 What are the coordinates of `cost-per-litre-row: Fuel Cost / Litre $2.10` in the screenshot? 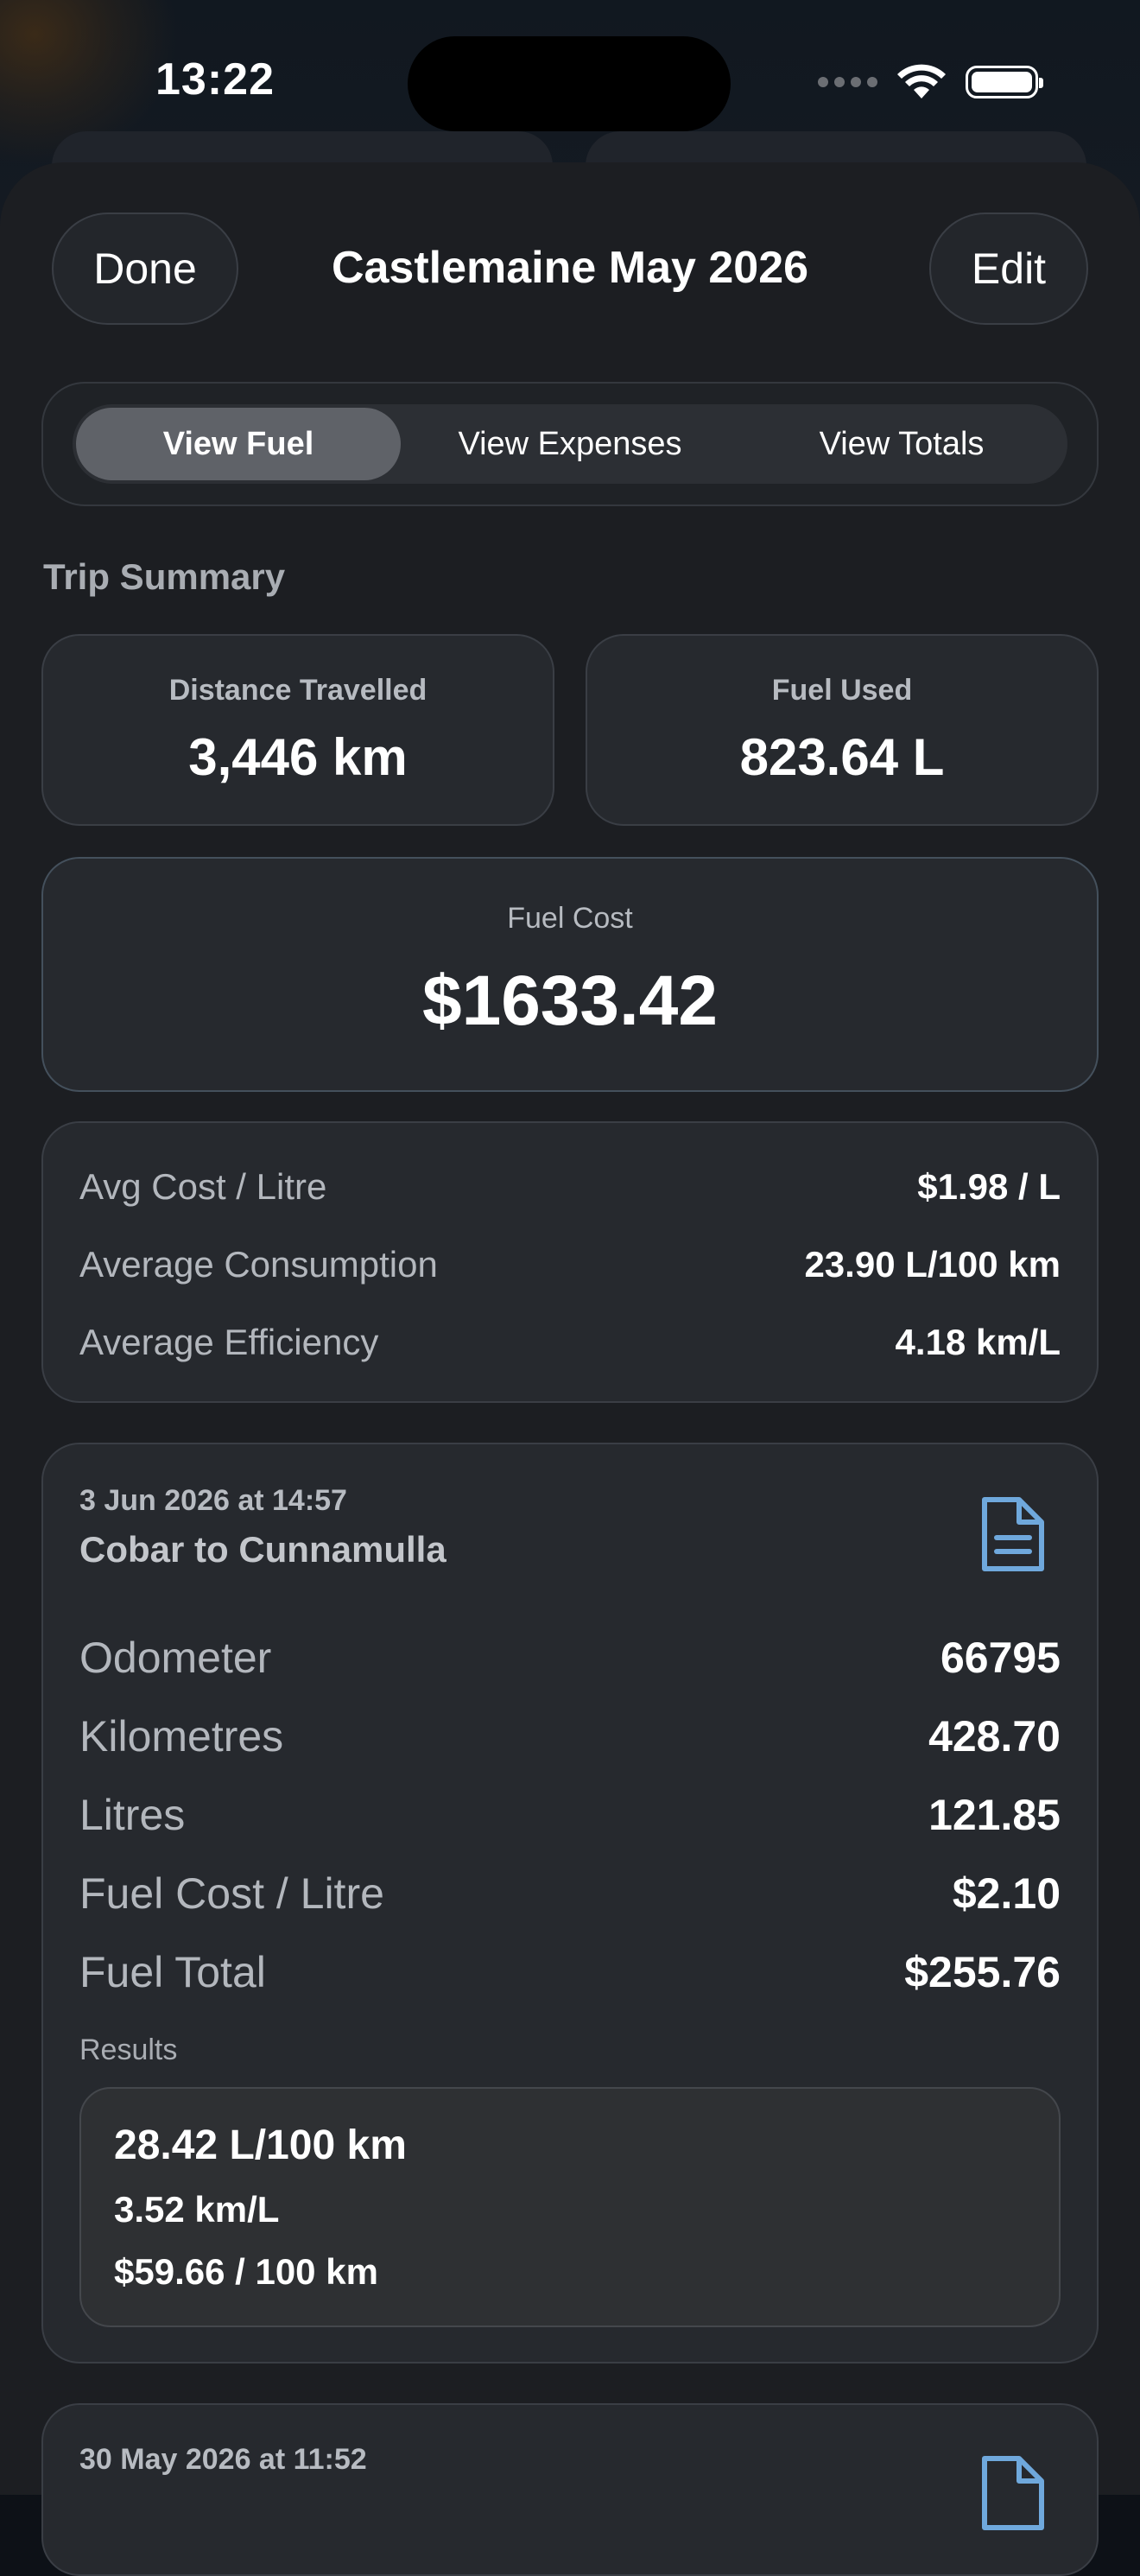 It's located at (570, 1894).